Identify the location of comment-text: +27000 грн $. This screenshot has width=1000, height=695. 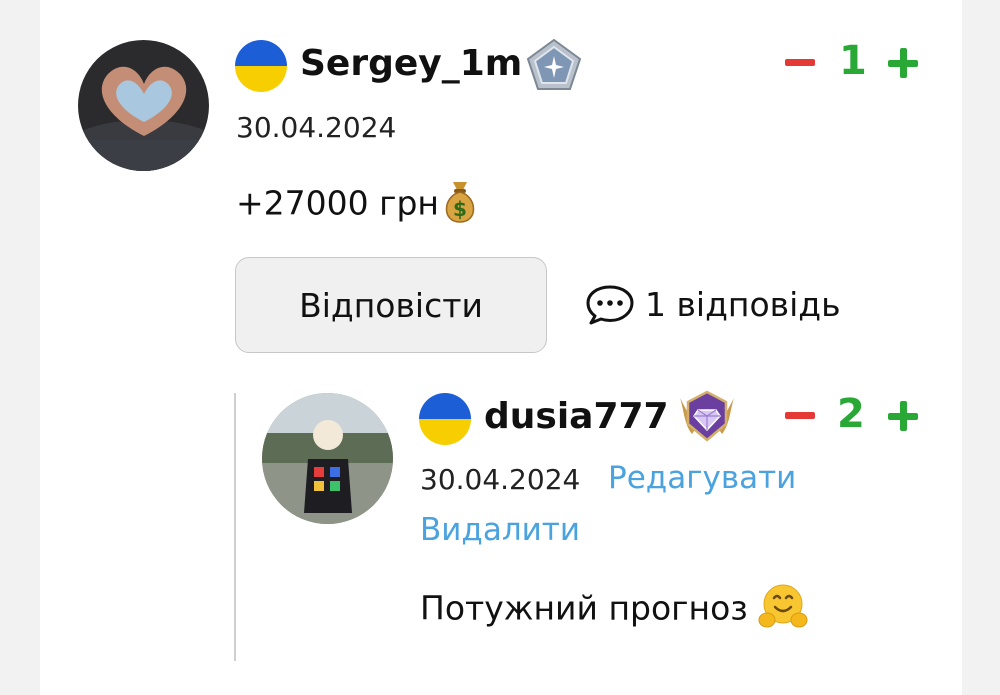
(358, 205).